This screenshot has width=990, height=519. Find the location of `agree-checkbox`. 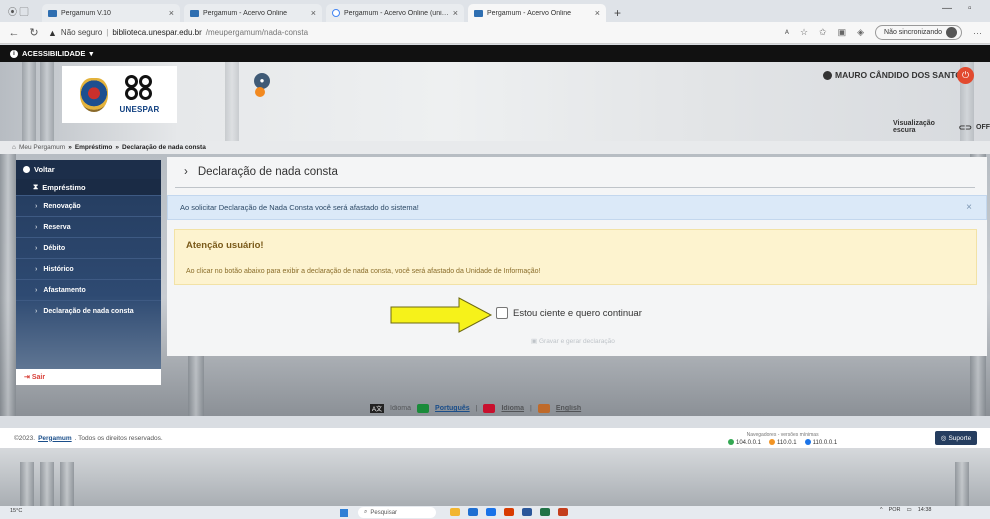

agree-checkbox is located at coordinates (502, 313).